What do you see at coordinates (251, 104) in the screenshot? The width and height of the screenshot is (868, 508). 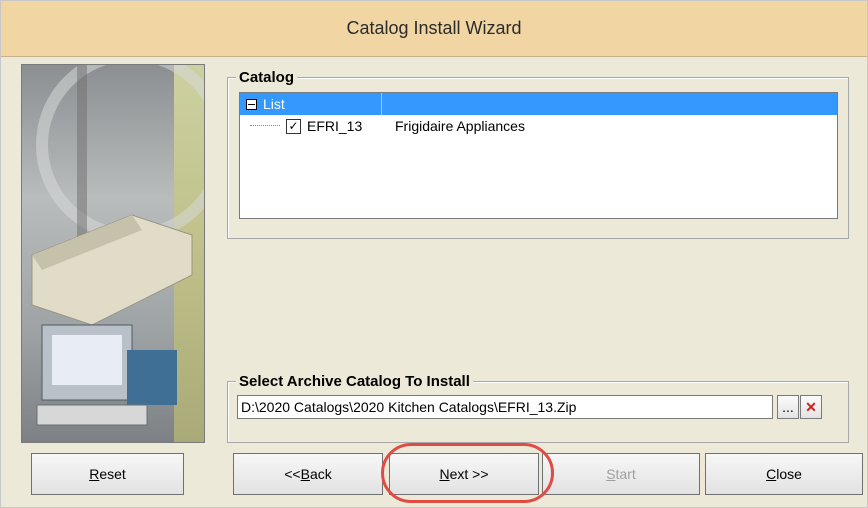 I see `collapse-icon` at bounding box center [251, 104].